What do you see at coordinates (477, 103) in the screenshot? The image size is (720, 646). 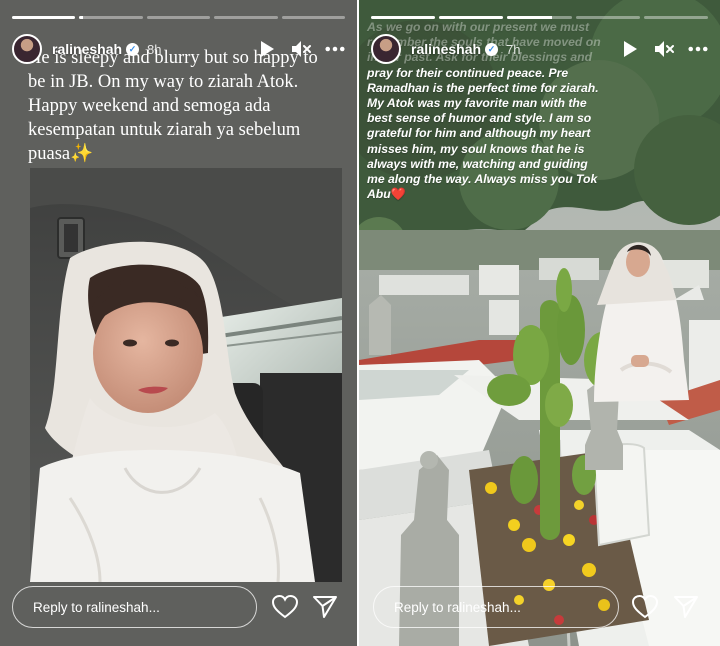 I see `caption-line: My Atok was my favorite man with the` at bounding box center [477, 103].